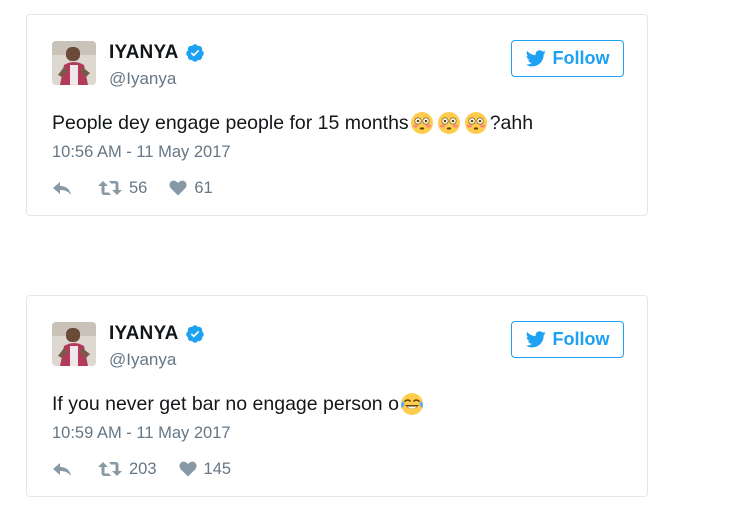 This screenshot has width=744, height=511. I want to click on face-with-tears-of-joy-emoji, so click(411, 404).